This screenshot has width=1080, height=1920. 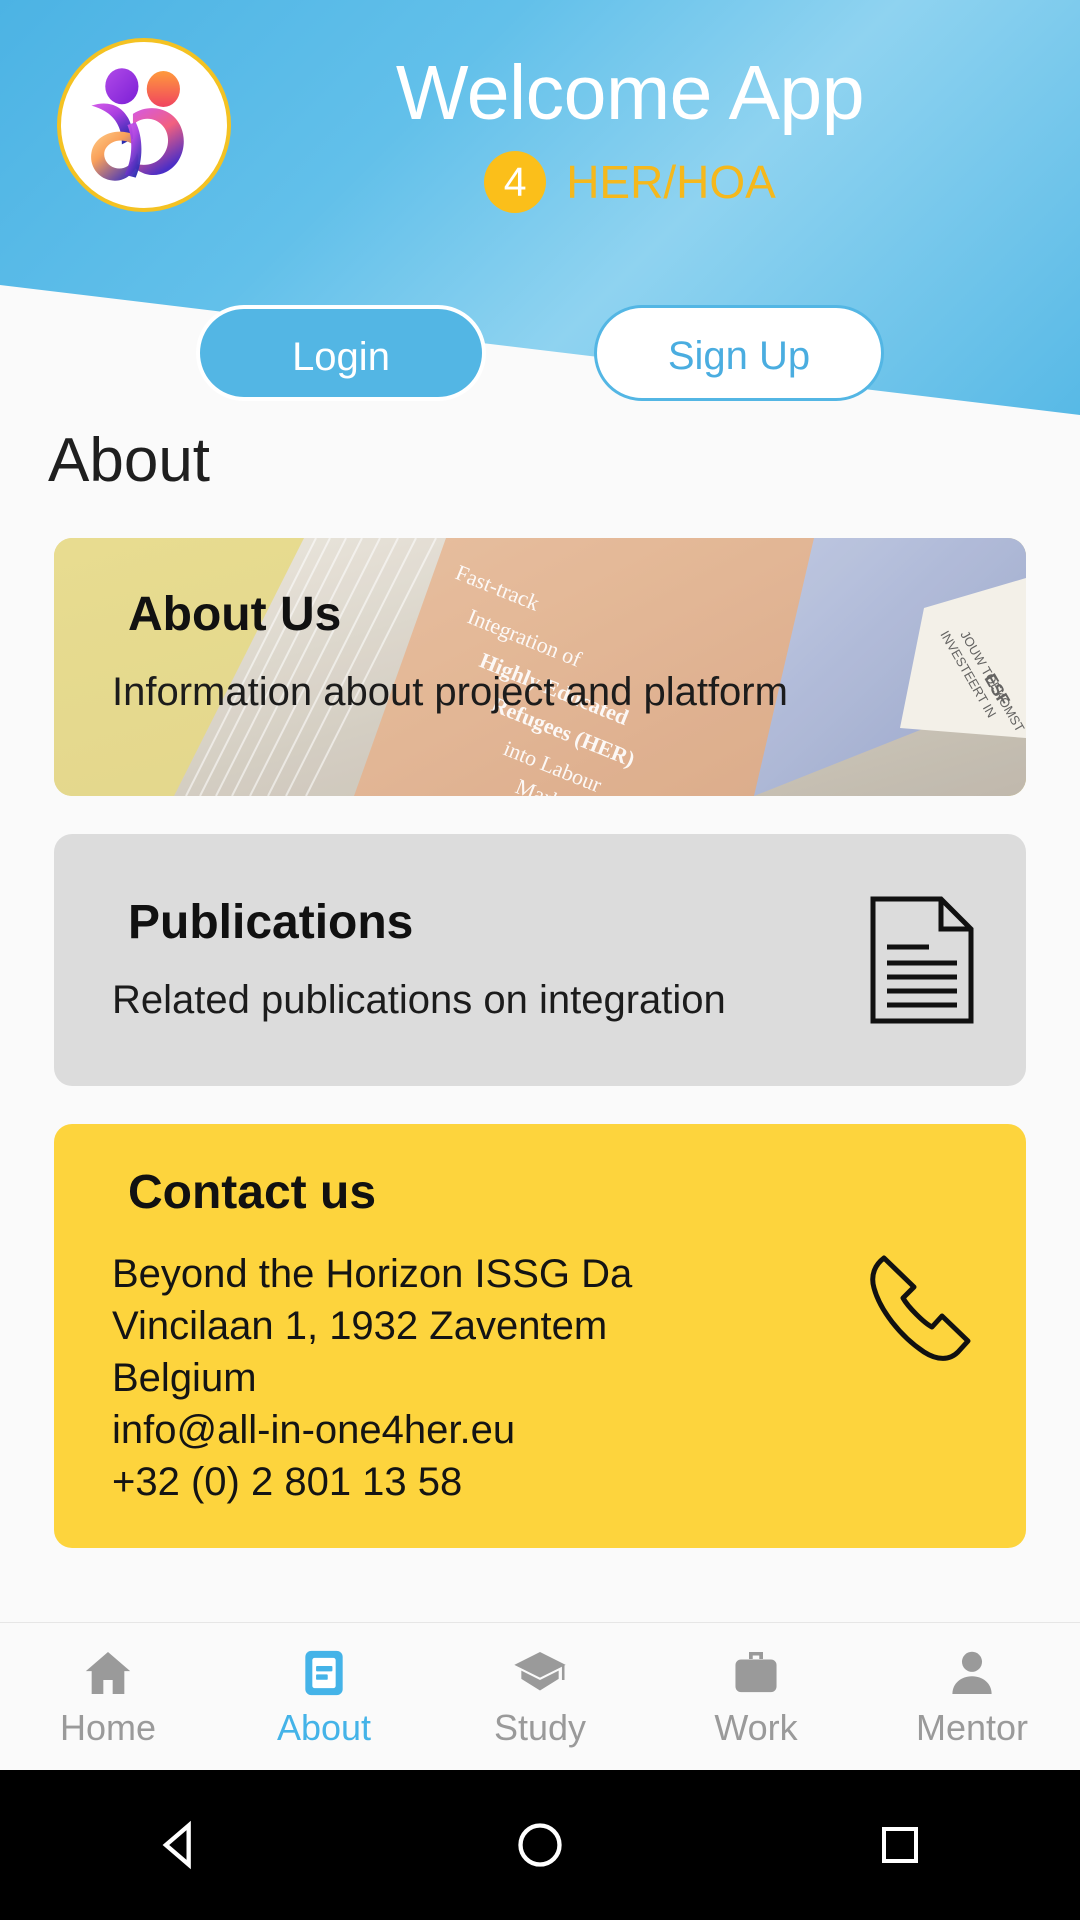 I want to click on back-triangle-icon, so click(x=180, y=1845).